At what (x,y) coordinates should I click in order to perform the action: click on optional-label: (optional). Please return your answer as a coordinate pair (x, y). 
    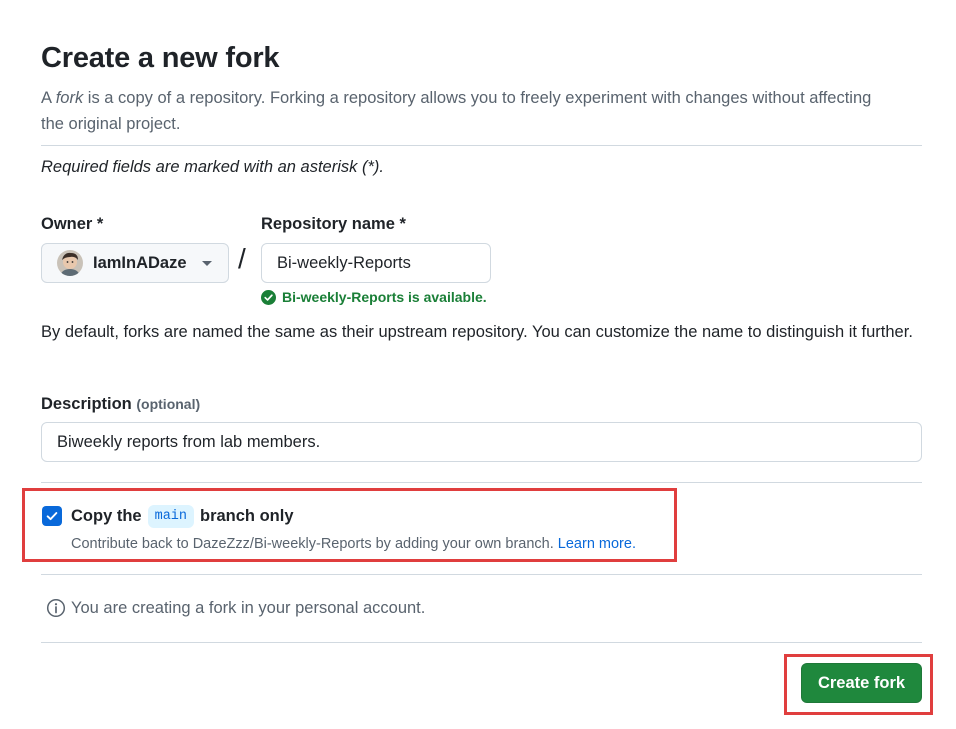
    Looking at the image, I should click on (168, 404).